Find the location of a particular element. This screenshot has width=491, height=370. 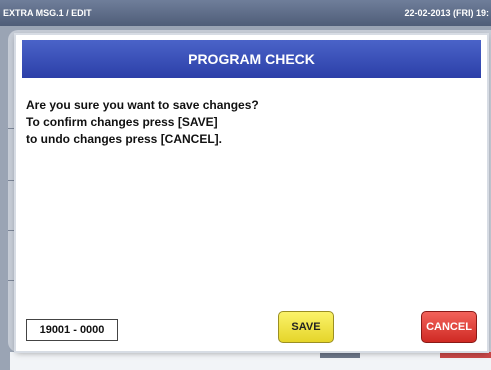

program-code-field: 19001 - 0000 is located at coordinates (72, 330).